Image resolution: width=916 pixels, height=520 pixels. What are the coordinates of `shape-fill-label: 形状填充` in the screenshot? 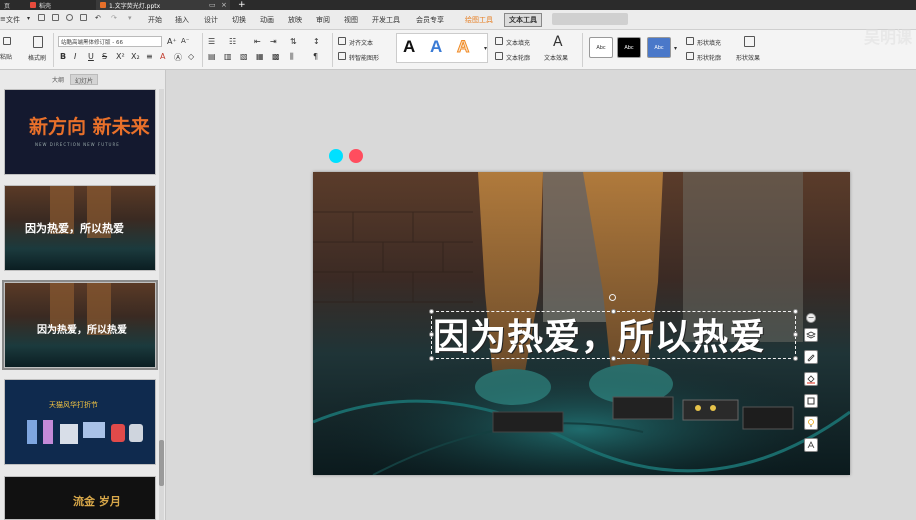 It's located at (709, 42).